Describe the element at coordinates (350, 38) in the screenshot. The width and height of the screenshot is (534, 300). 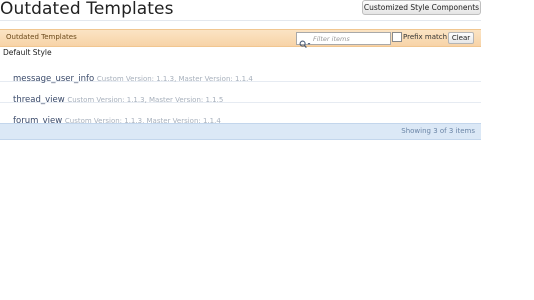
I see `search-input` at that location.